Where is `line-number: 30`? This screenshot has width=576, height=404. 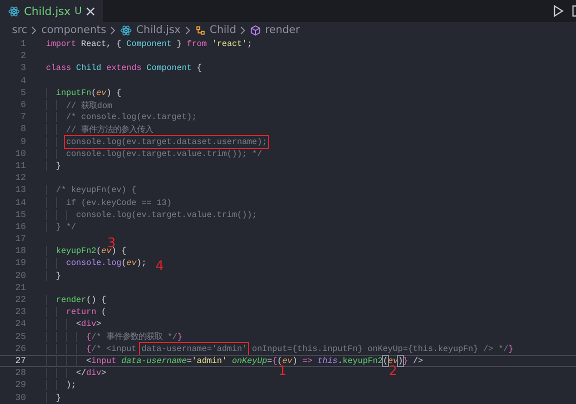
line-number: 30 is located at coordinates (20, 397).